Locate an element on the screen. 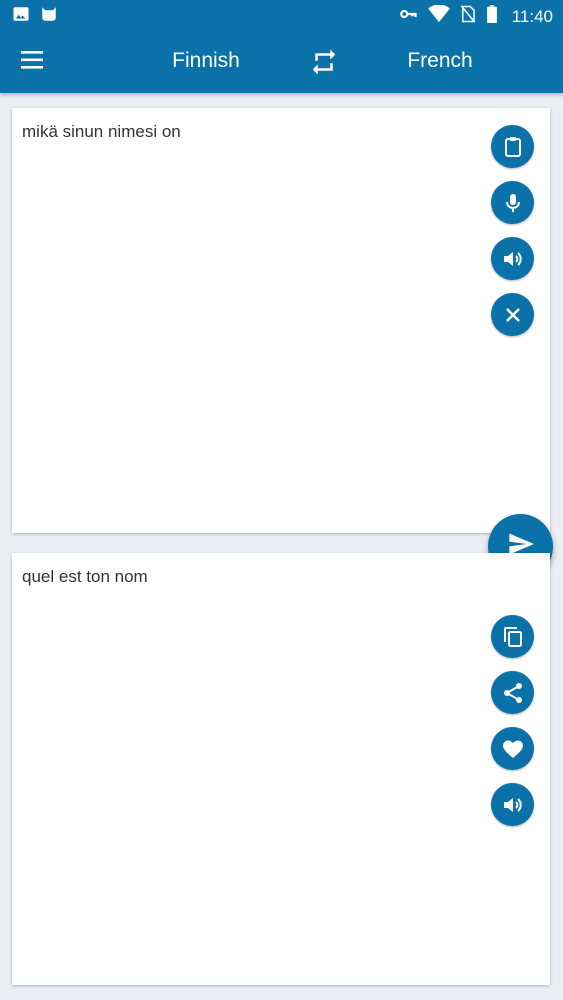 The height and width of the screenshot is (1000, 563). swap-icon is located at coordinates (324, 62).